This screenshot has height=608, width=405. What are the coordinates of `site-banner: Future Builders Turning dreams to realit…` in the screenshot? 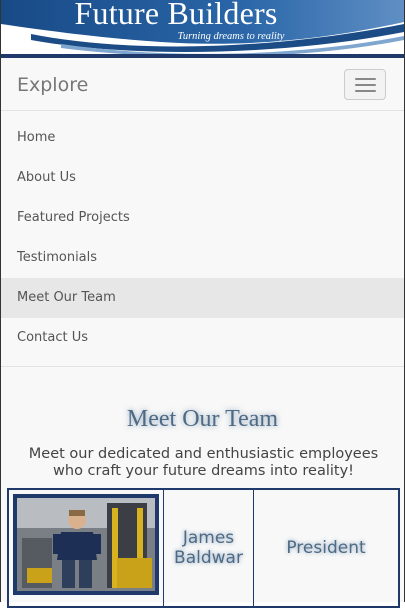 It's located at (202, 29).